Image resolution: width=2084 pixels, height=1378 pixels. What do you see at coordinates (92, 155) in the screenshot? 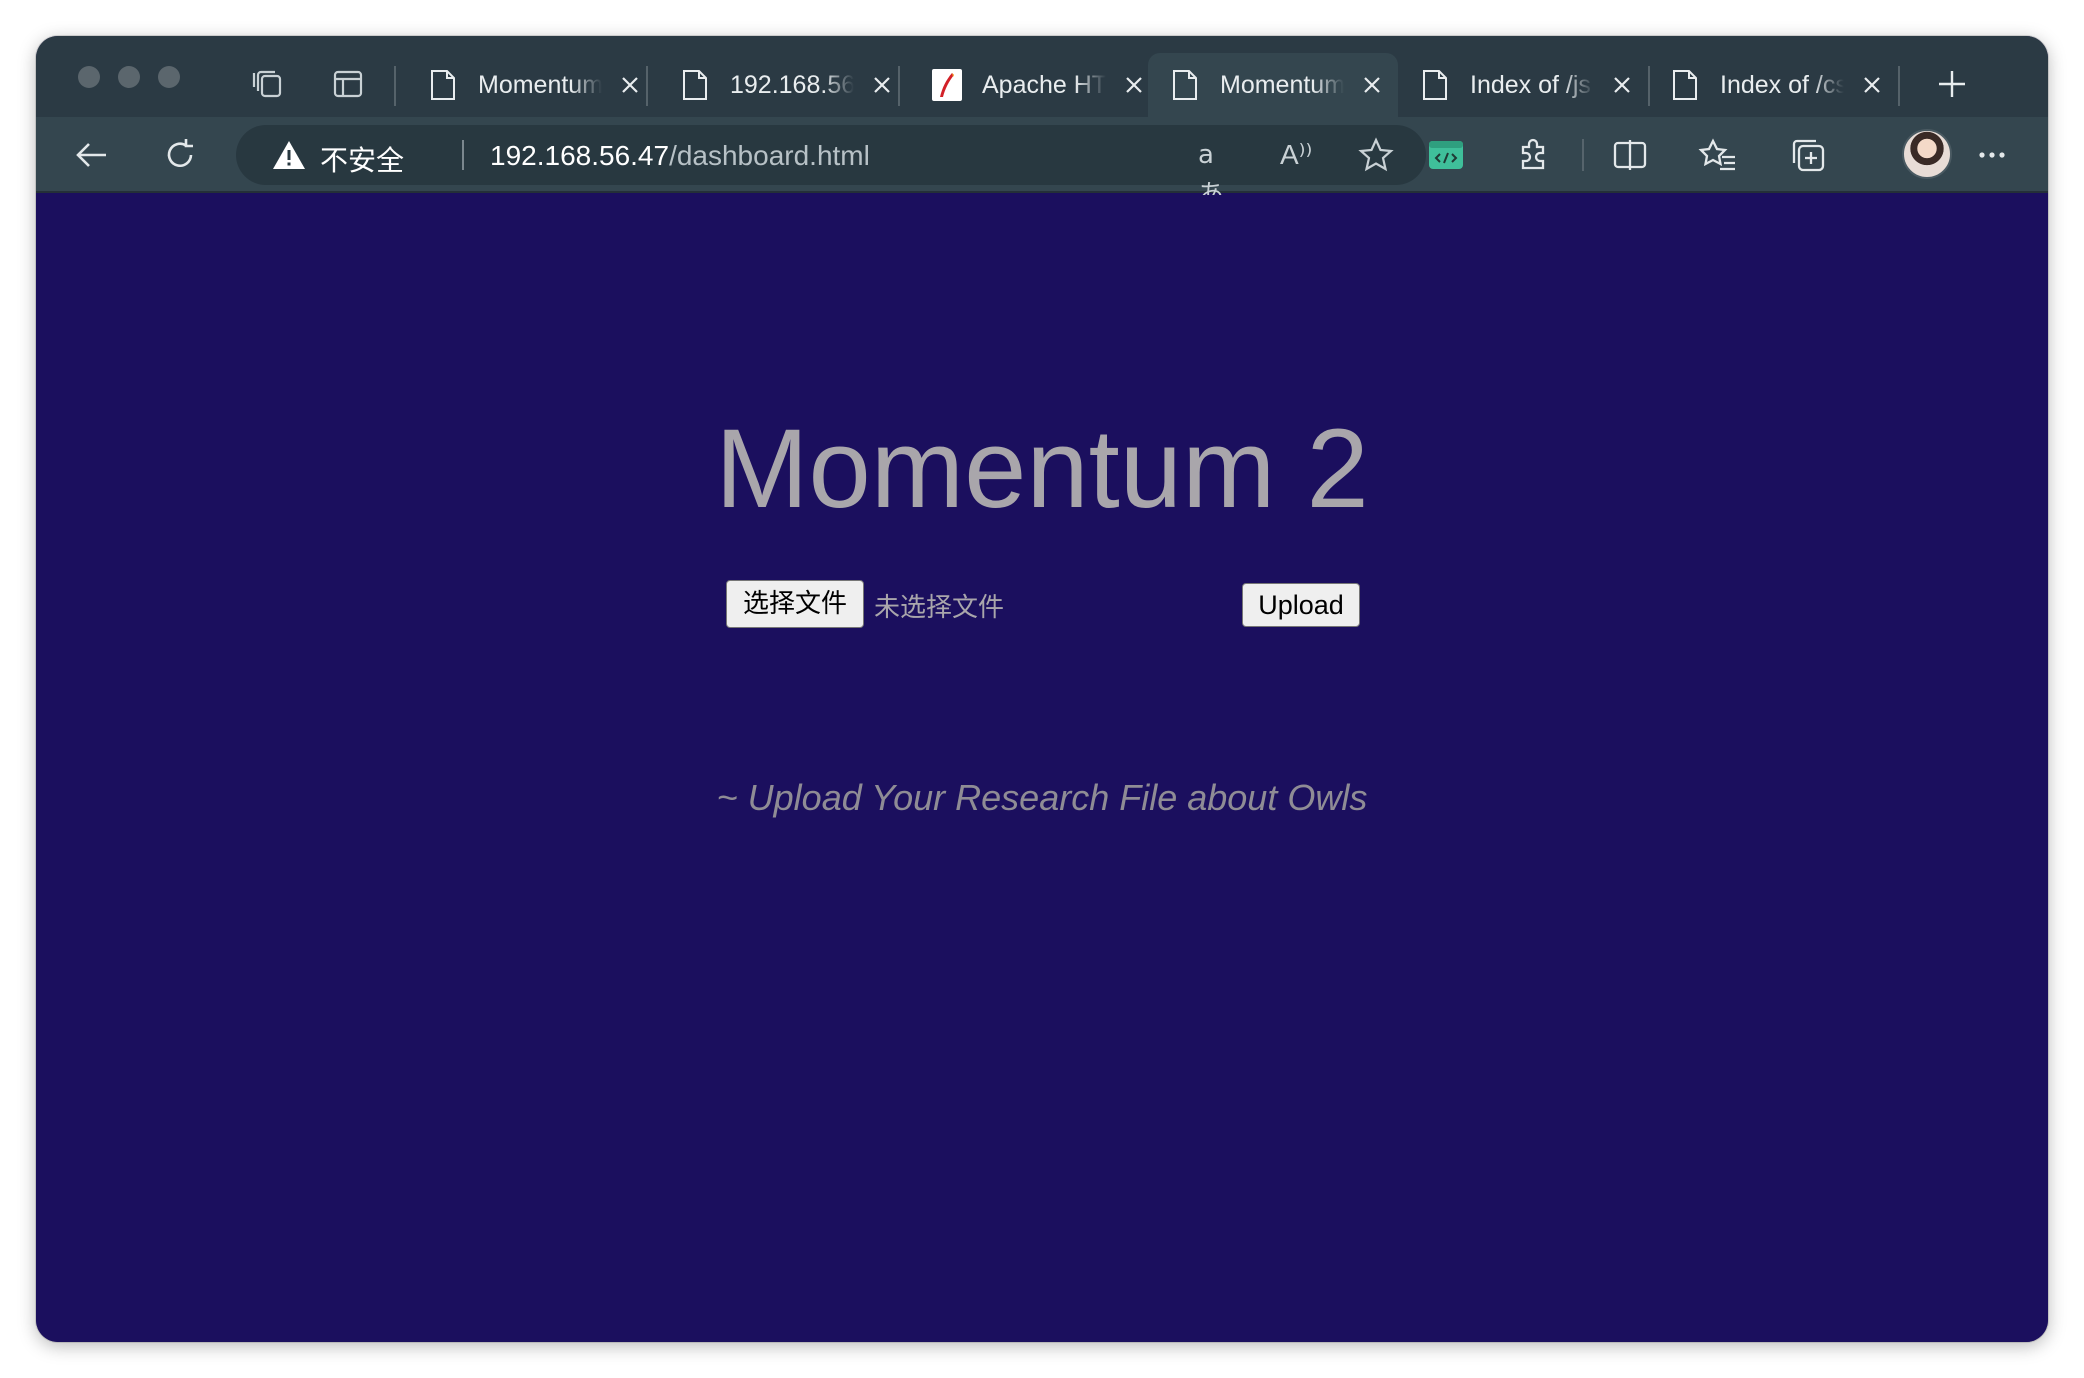
I see `back-icon` at bounding box center [92, 155].